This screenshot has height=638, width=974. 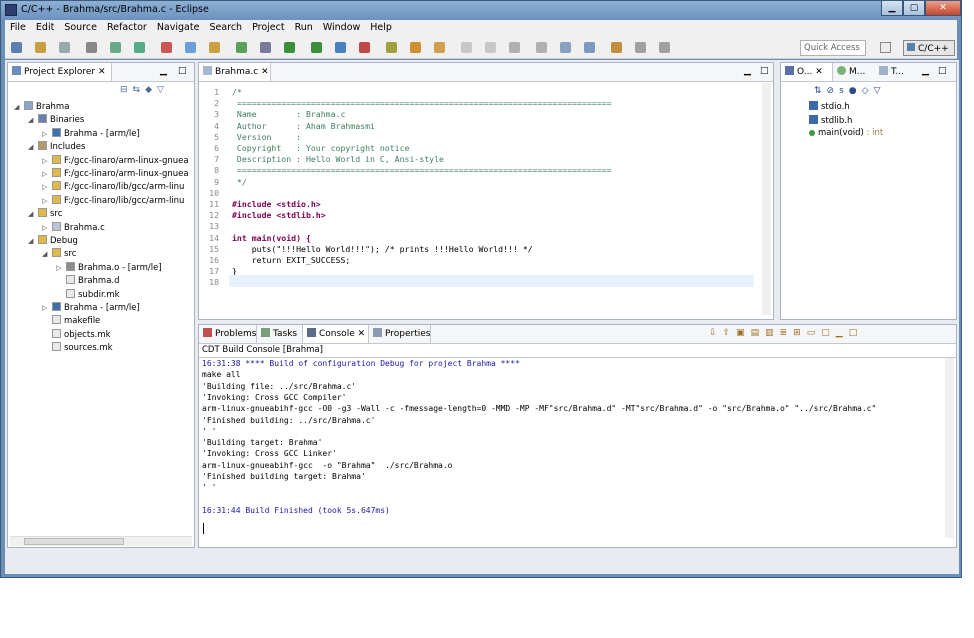 I want to click on new-project-icon, so click(x=190, y=47).